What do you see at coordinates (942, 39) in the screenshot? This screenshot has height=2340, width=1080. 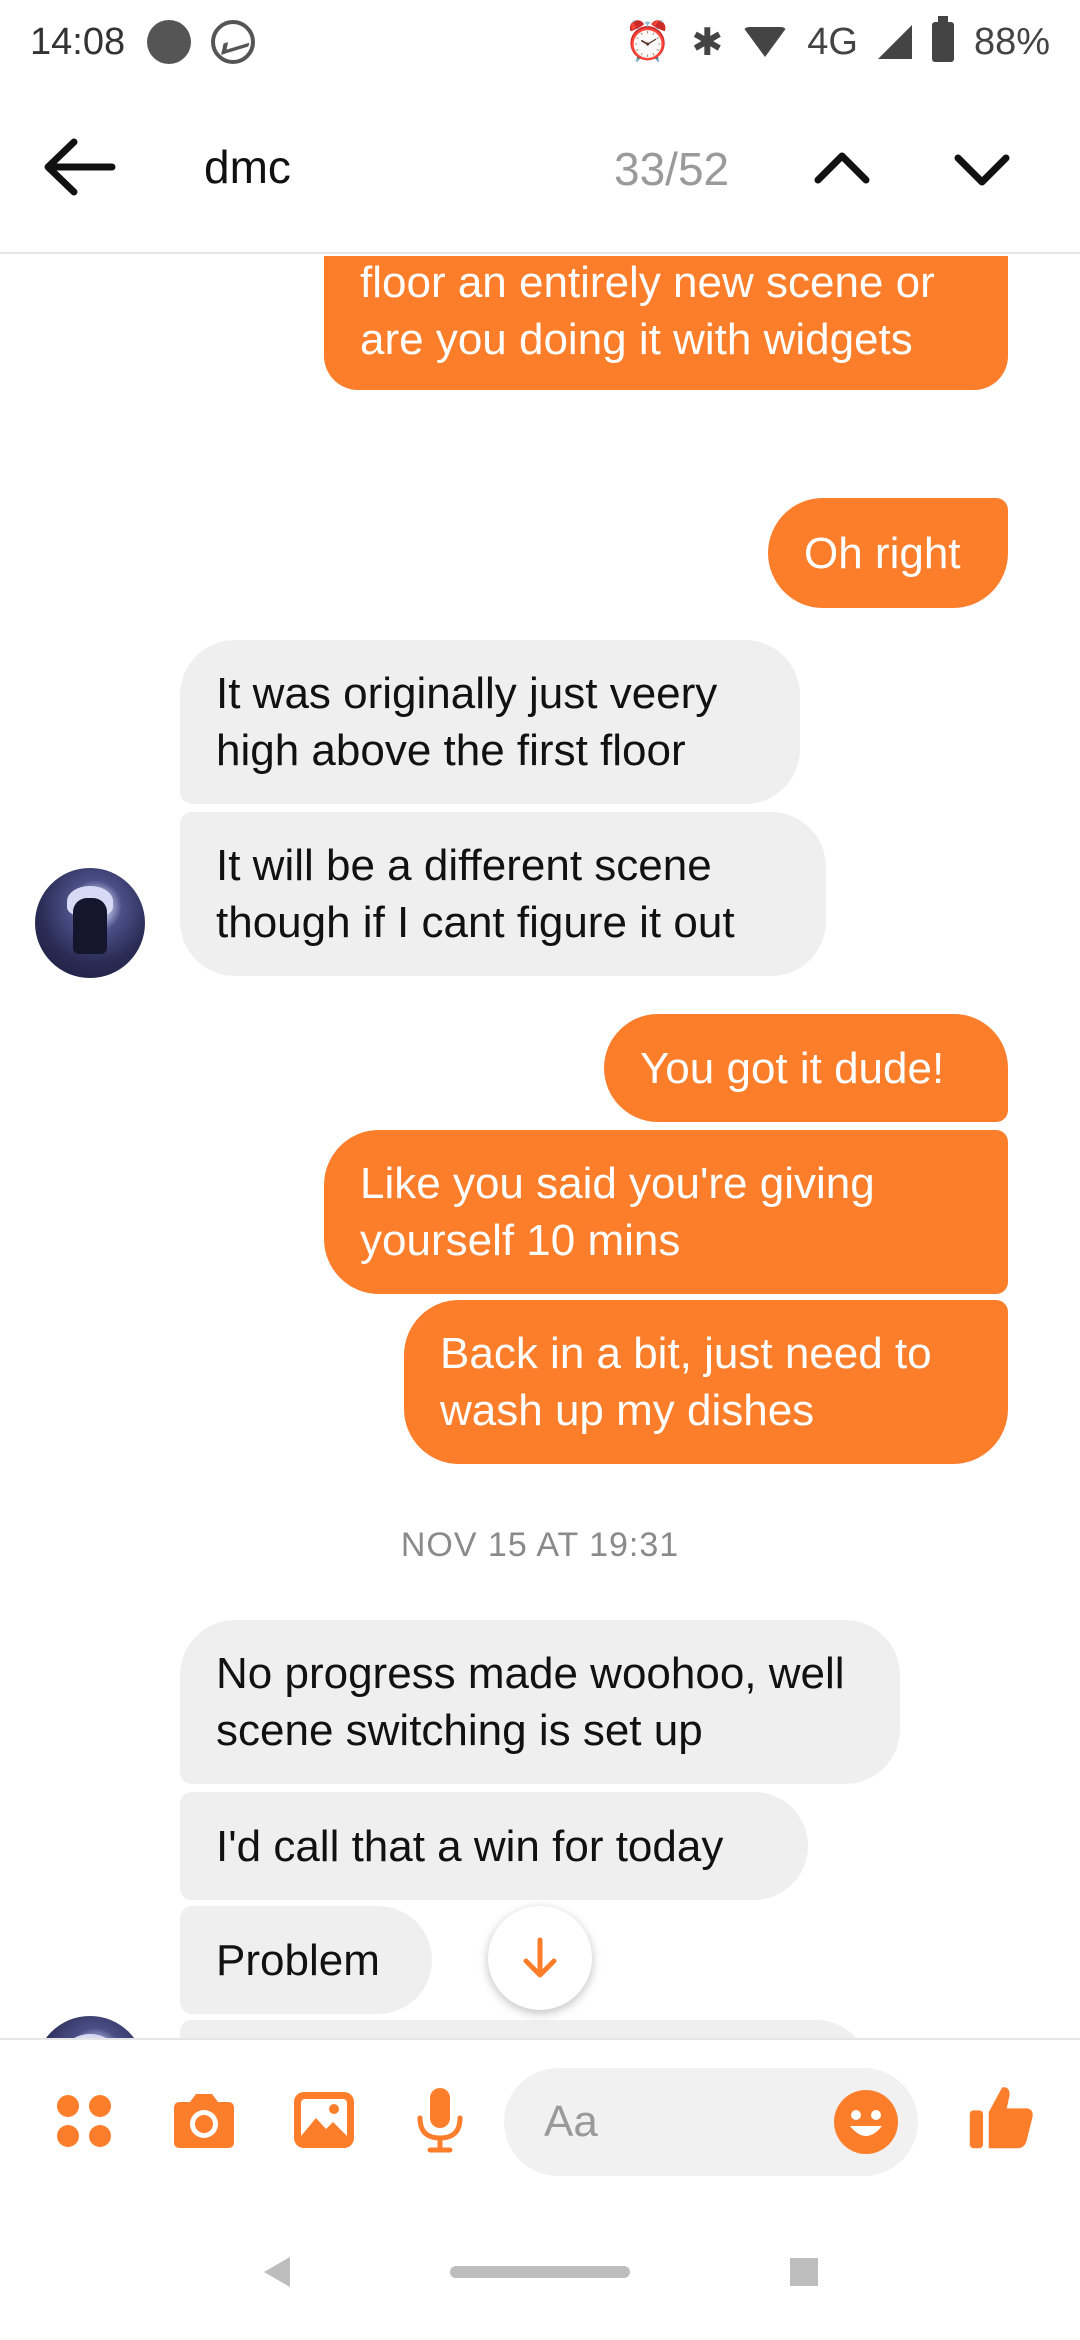 I see `battery-icon` at bounding box center [942, 39].